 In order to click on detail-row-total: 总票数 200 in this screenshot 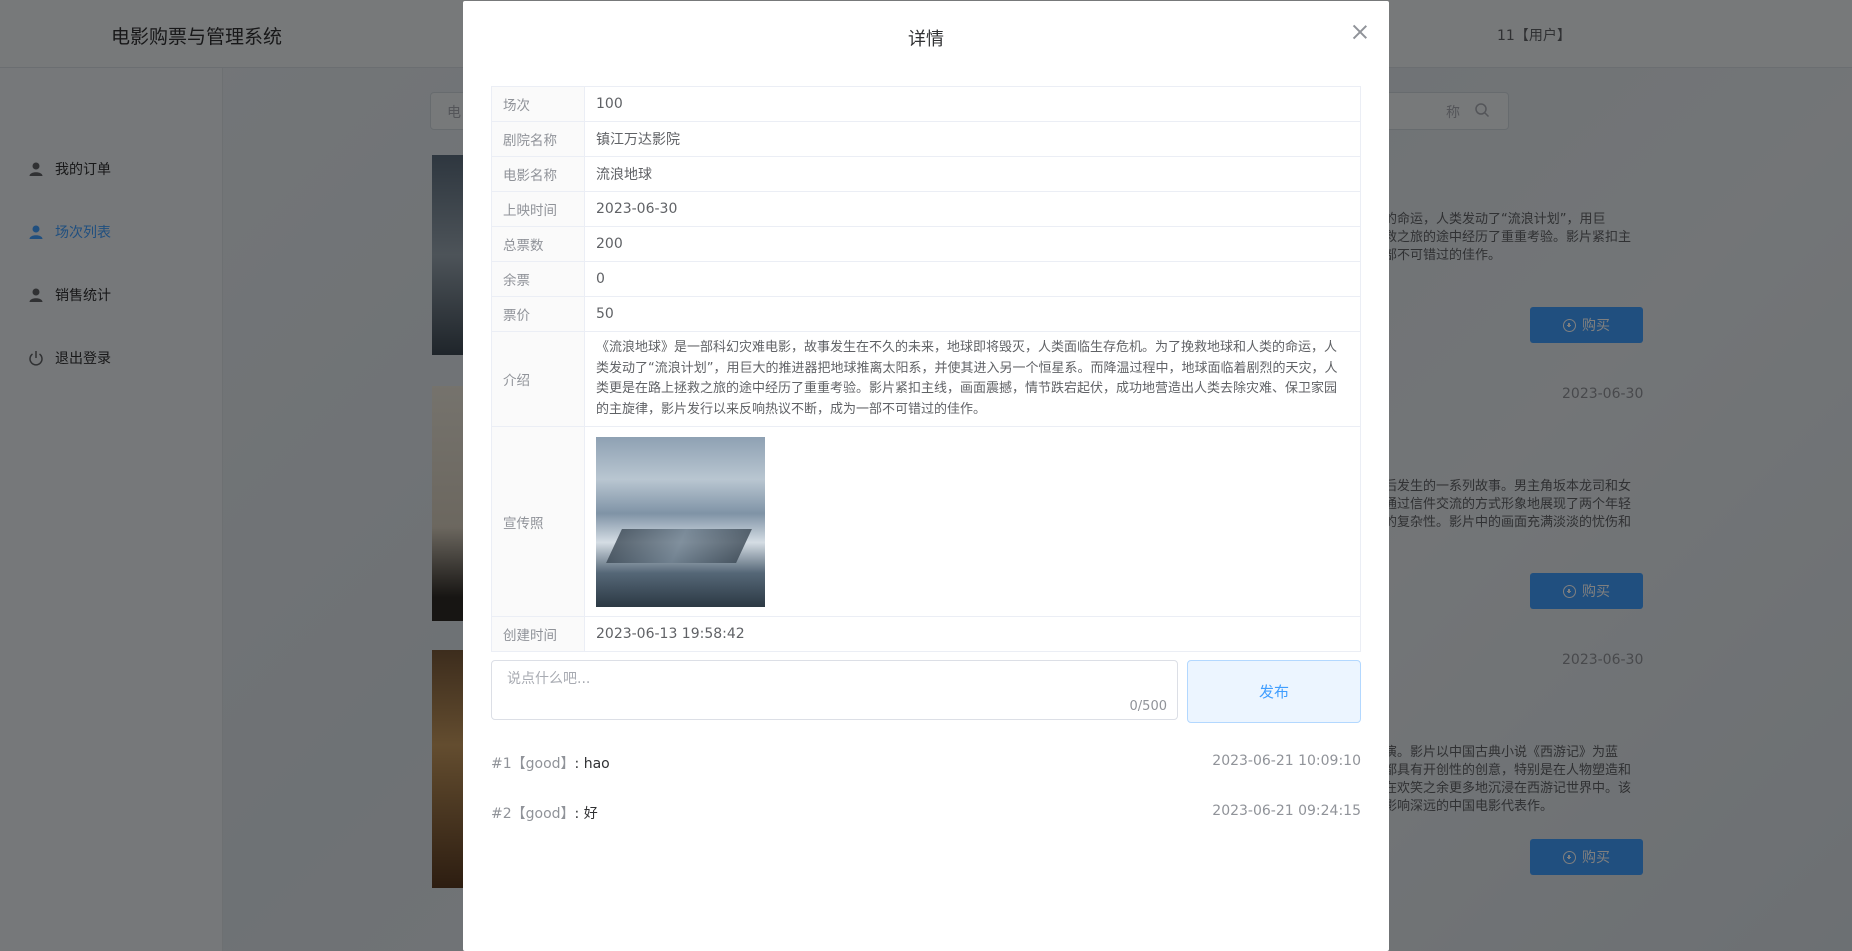, I will do `click(926, 244)`.